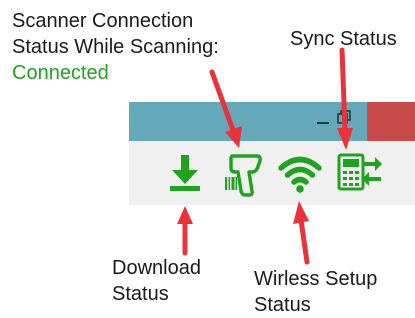 This screenshot has width=415, height=318. What do you see at coordinates (140, 294) in the screenshot?
I see `download-label-line2: Status` at bounding box center [140, 294].